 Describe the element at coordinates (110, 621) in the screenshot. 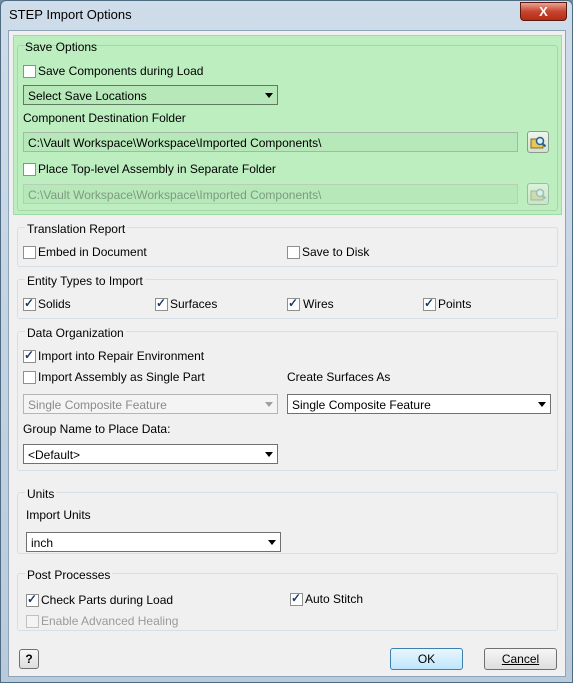

I see `advanced-healing-label: Enable Advanced Healing` at that location.